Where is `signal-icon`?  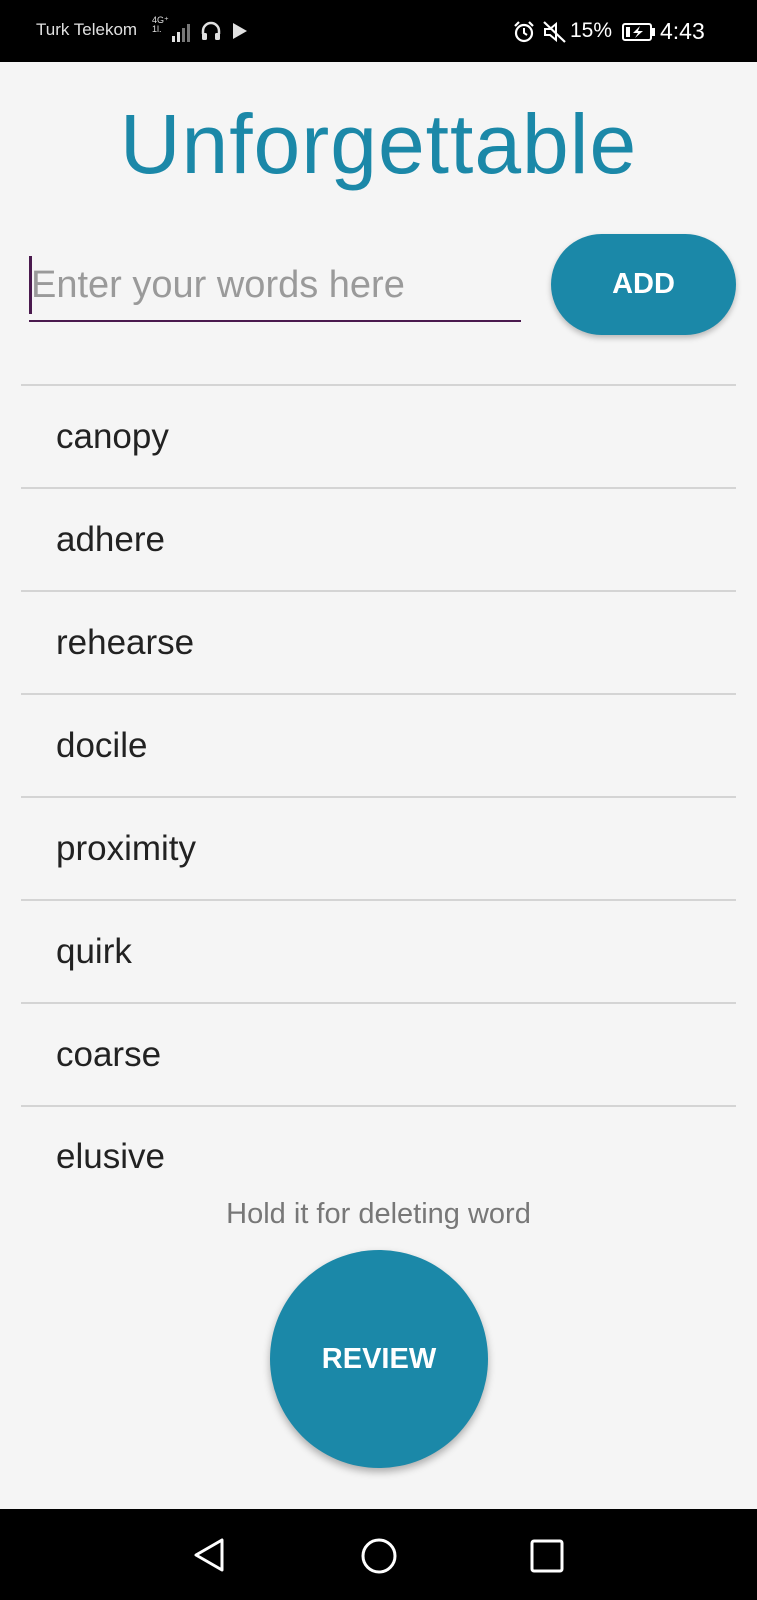
signal-icon is located at coordinates (181, 33).